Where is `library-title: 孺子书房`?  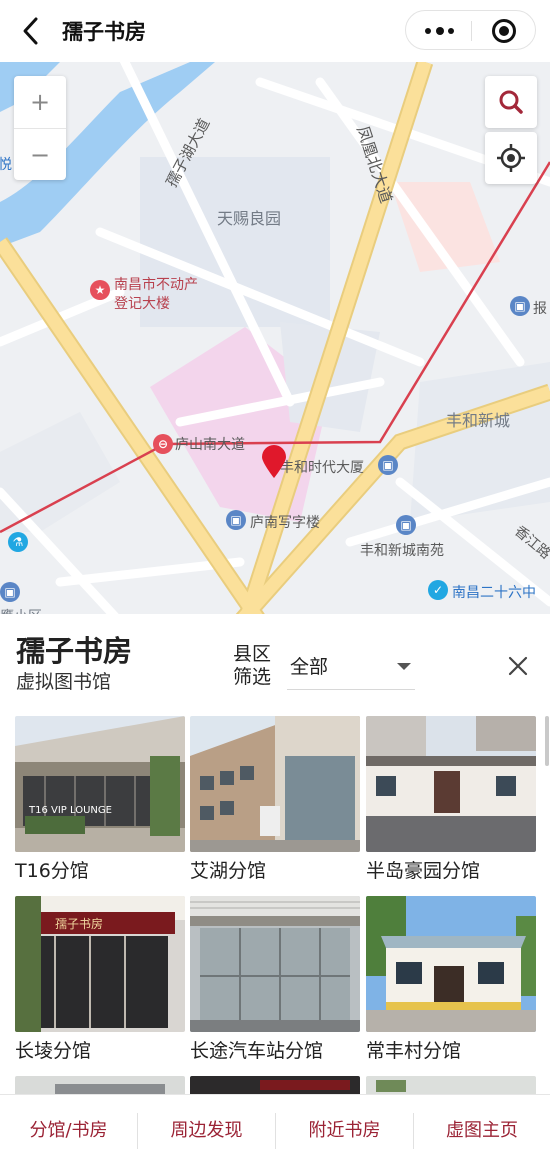
library-title: 孺子书房 is located at coordinates (74, 651).